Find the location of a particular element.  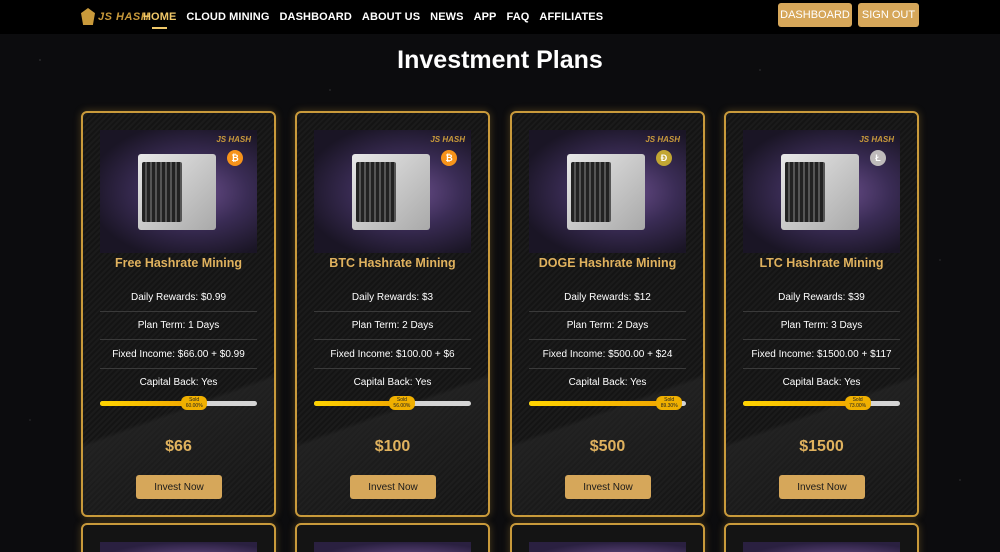

sold-badge: Sold 73.00% is located at coordinates (857, 403).